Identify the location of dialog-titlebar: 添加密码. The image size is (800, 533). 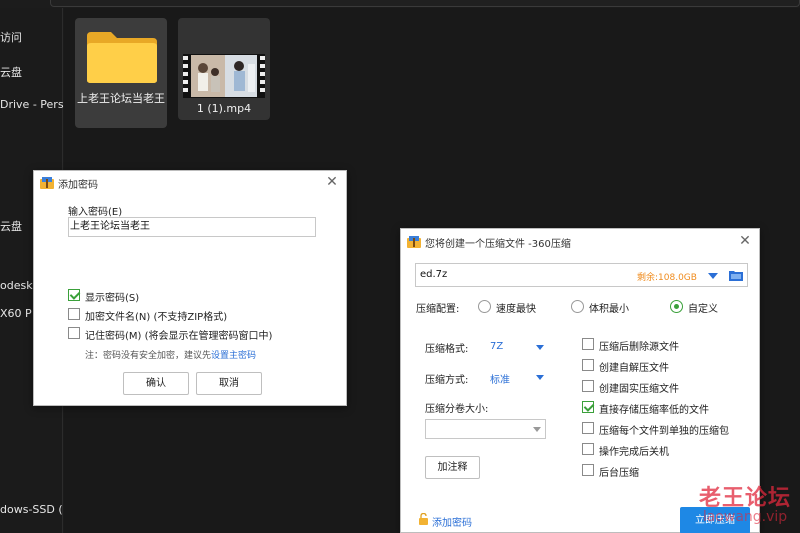
(190, 183).